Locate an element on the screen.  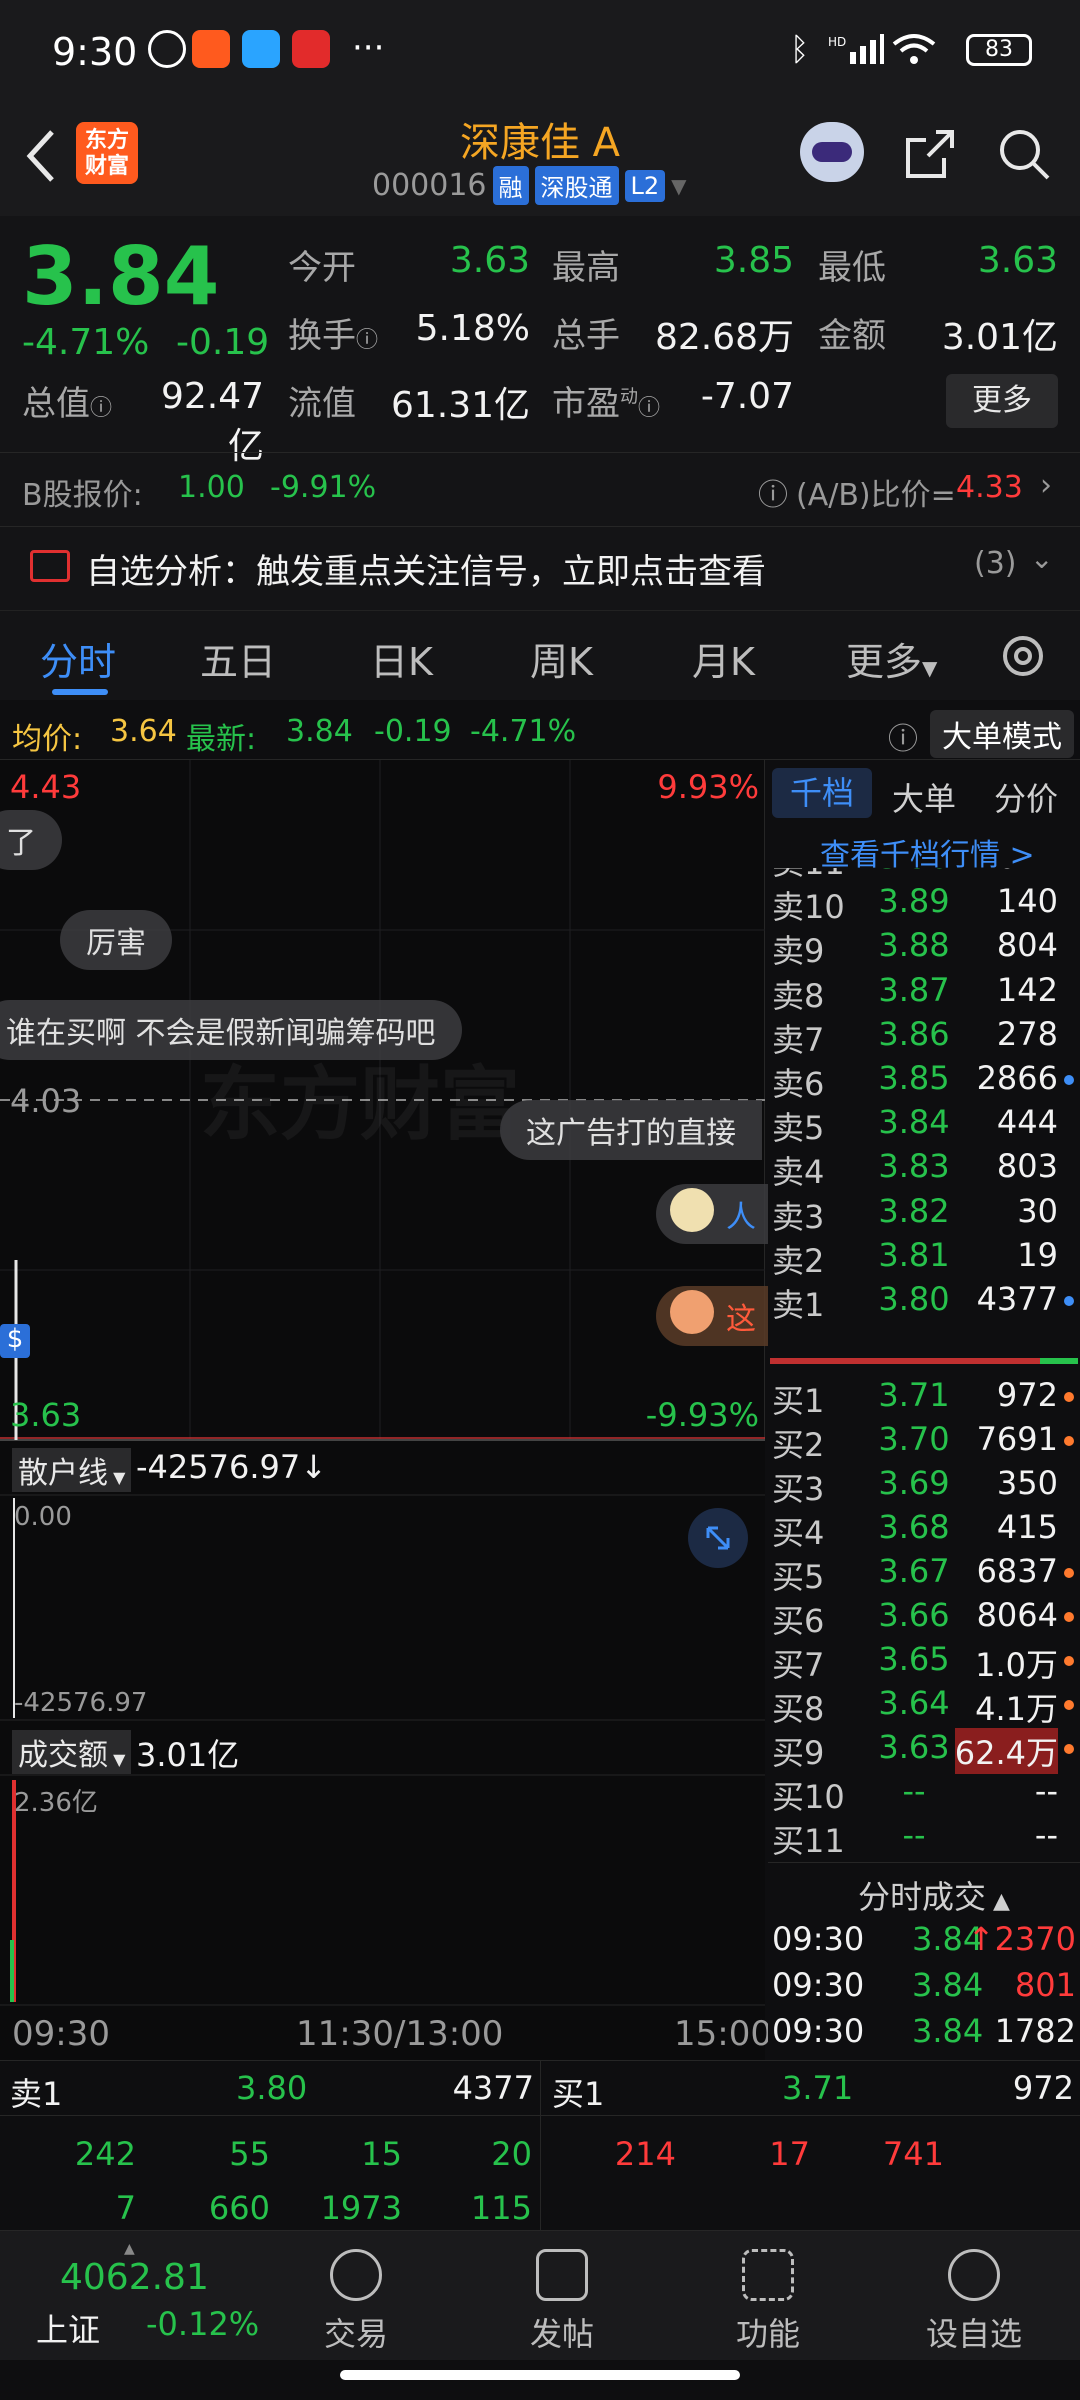
danmaku-comment: 厉害 is located at coordinates (116, 940).